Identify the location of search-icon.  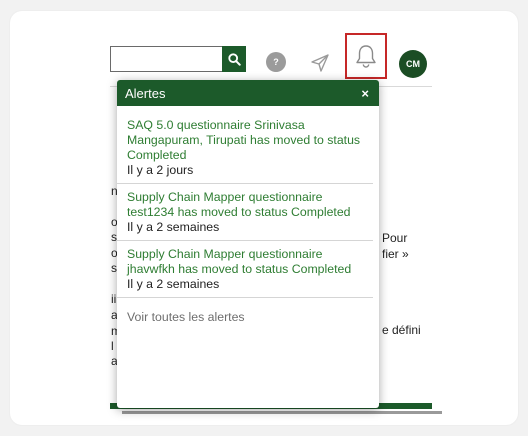
(234, 59).